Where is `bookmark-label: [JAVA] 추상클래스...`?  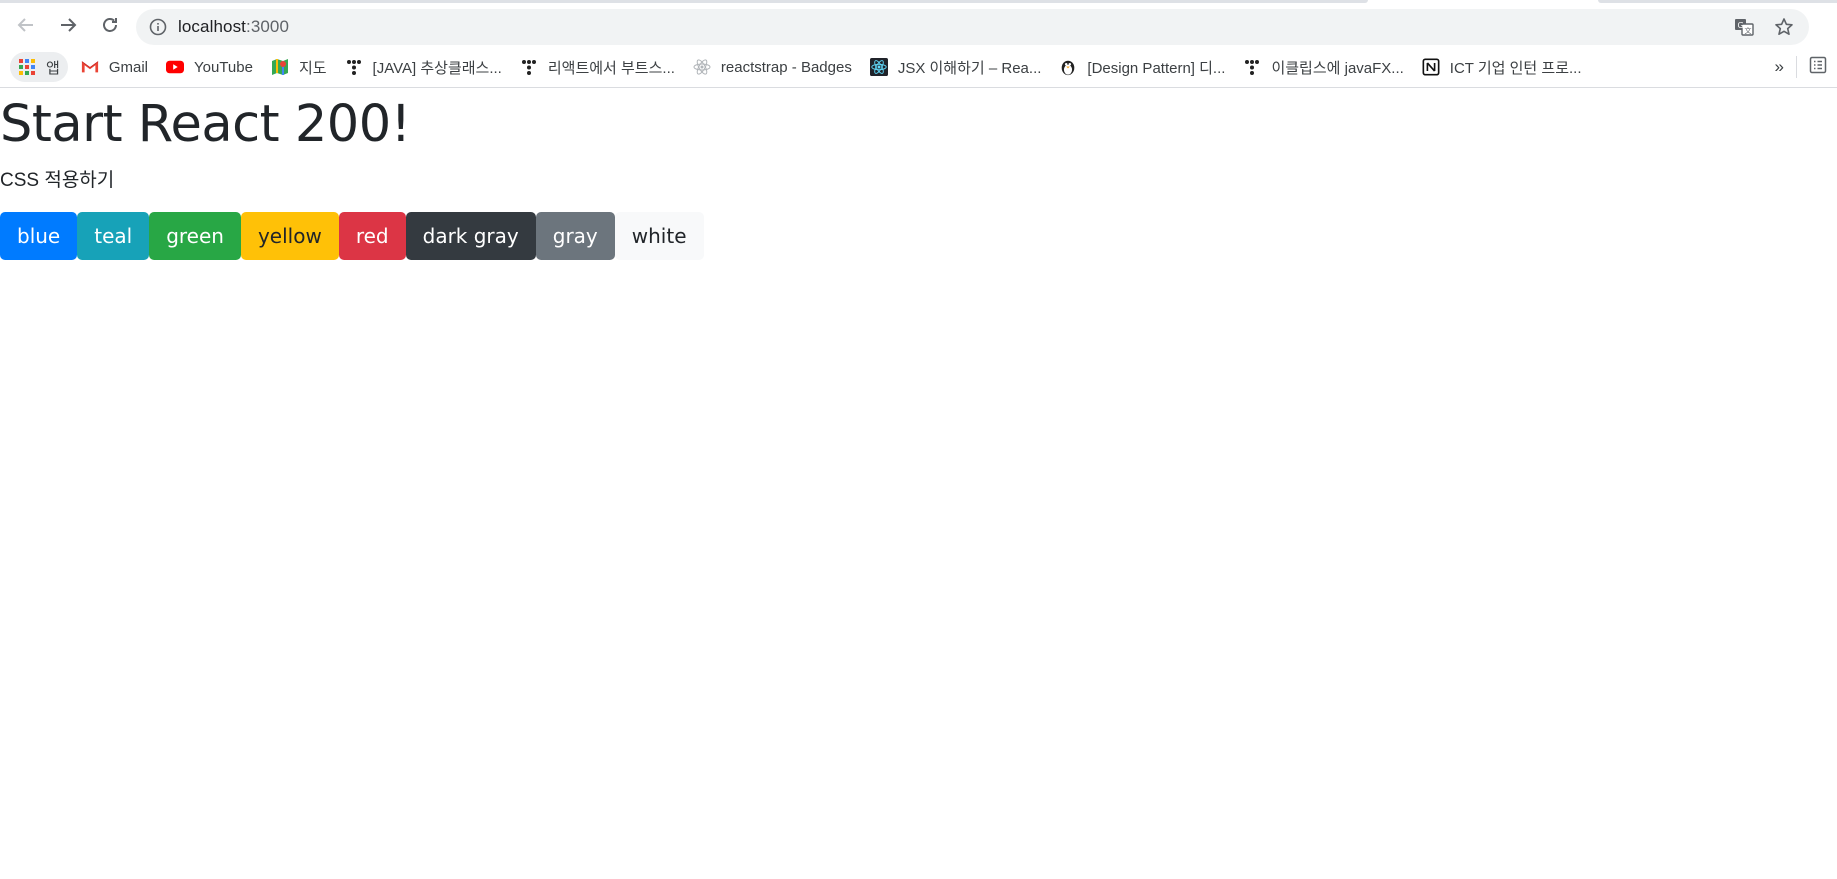
bookmark-label: [JAVA] 추상클래스... is located at coordinates (437, 68).